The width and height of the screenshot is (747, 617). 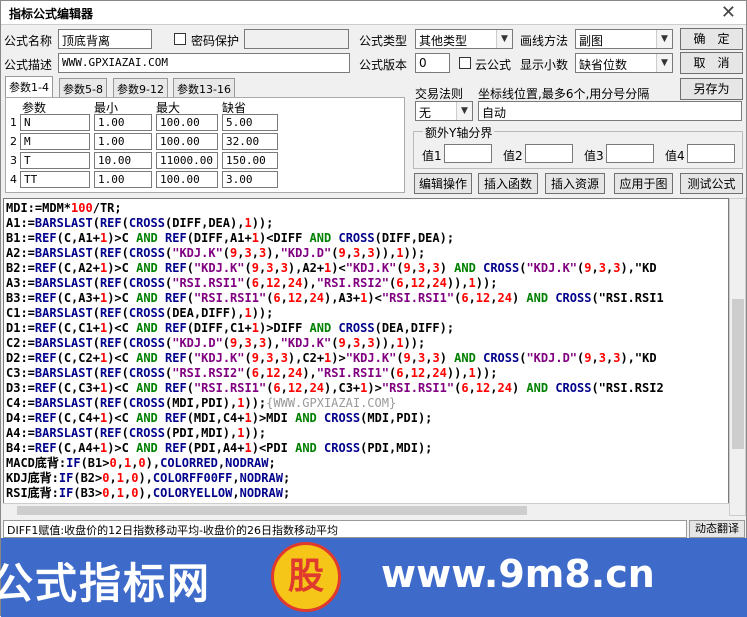 What do you see at coordinates (141, 463) in the screenshot?
I see `code-line: MACD底背:IF(B1>0,1,0),COLORRED,NODRAW;` at bounding box center [141, 463].